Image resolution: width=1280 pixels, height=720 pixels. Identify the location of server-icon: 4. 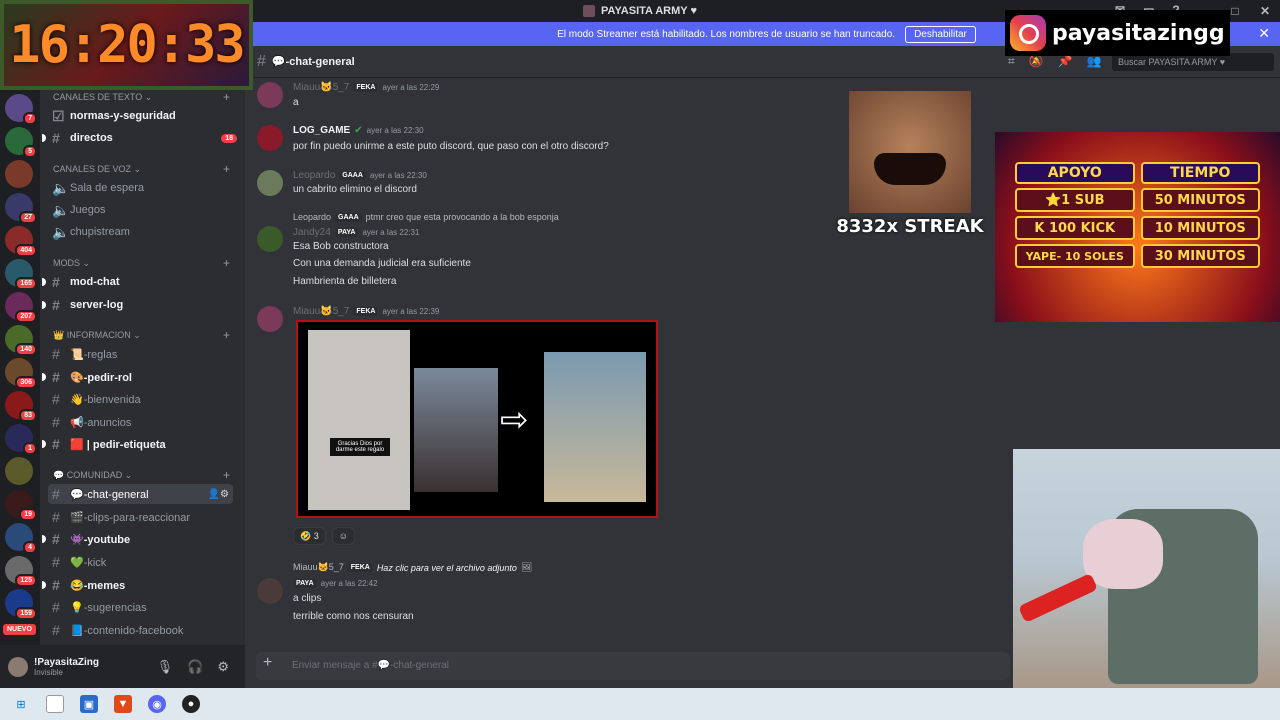
(21, 538).